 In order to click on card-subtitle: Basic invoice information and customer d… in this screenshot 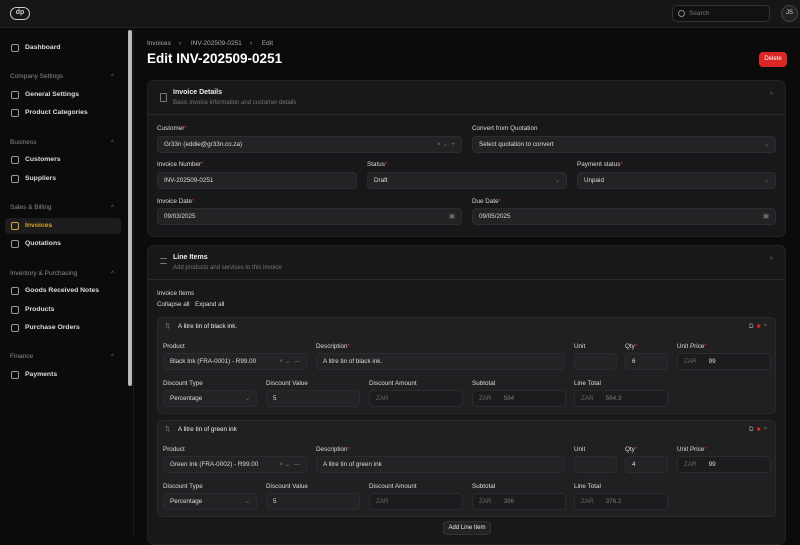, I will do `click(235, 103)`.